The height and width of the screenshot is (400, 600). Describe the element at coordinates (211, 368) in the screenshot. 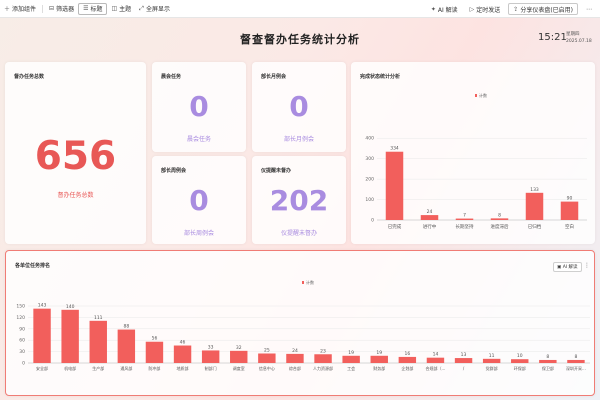

I see `x-tick-label: 制部门` at that location.